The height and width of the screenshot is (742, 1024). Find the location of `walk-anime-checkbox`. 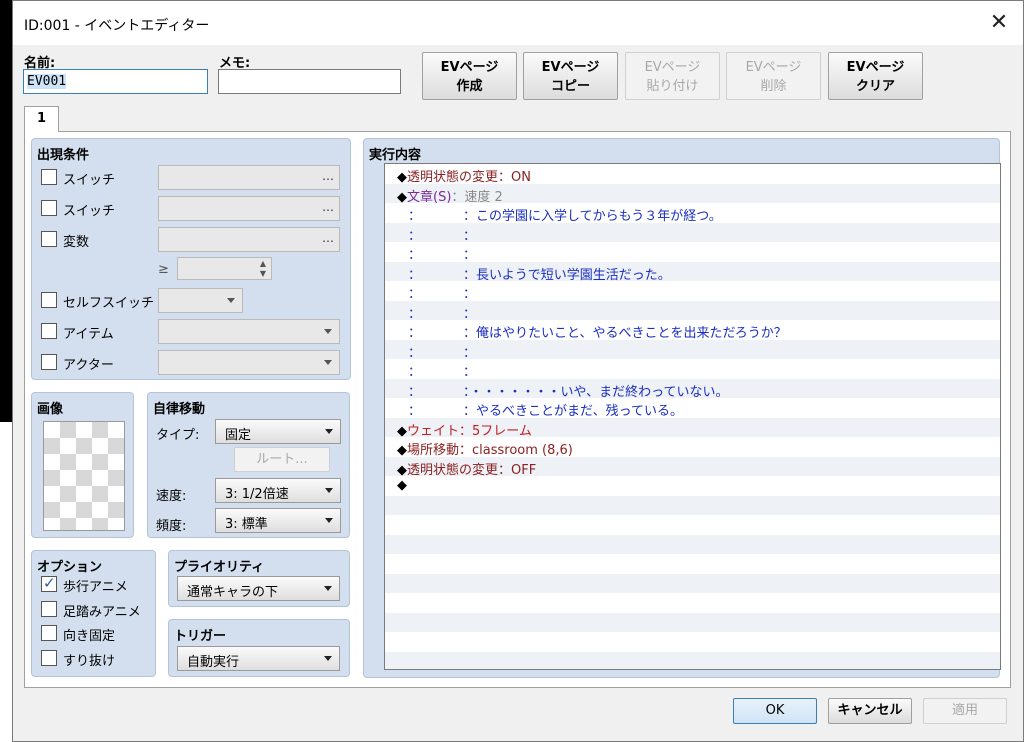

walk-anime-checkbox is located at coordinates (49, 583).